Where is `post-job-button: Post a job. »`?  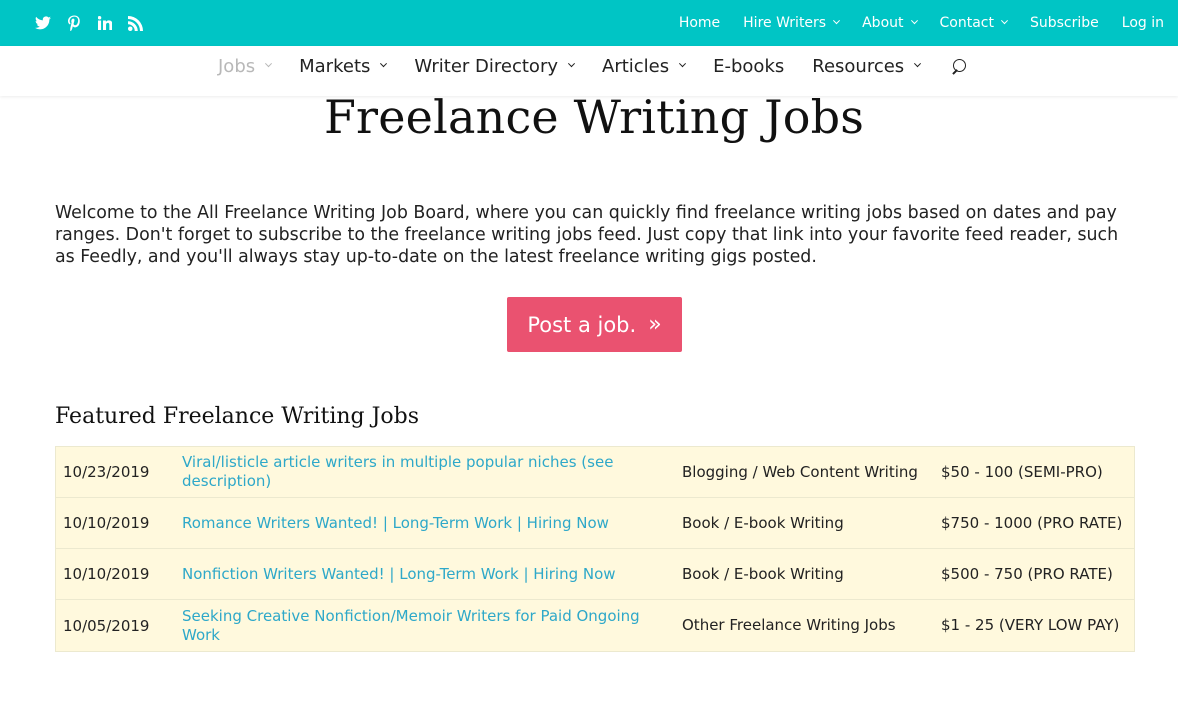 post-job-button: Post a job. » is located at coordinates (594, 324).